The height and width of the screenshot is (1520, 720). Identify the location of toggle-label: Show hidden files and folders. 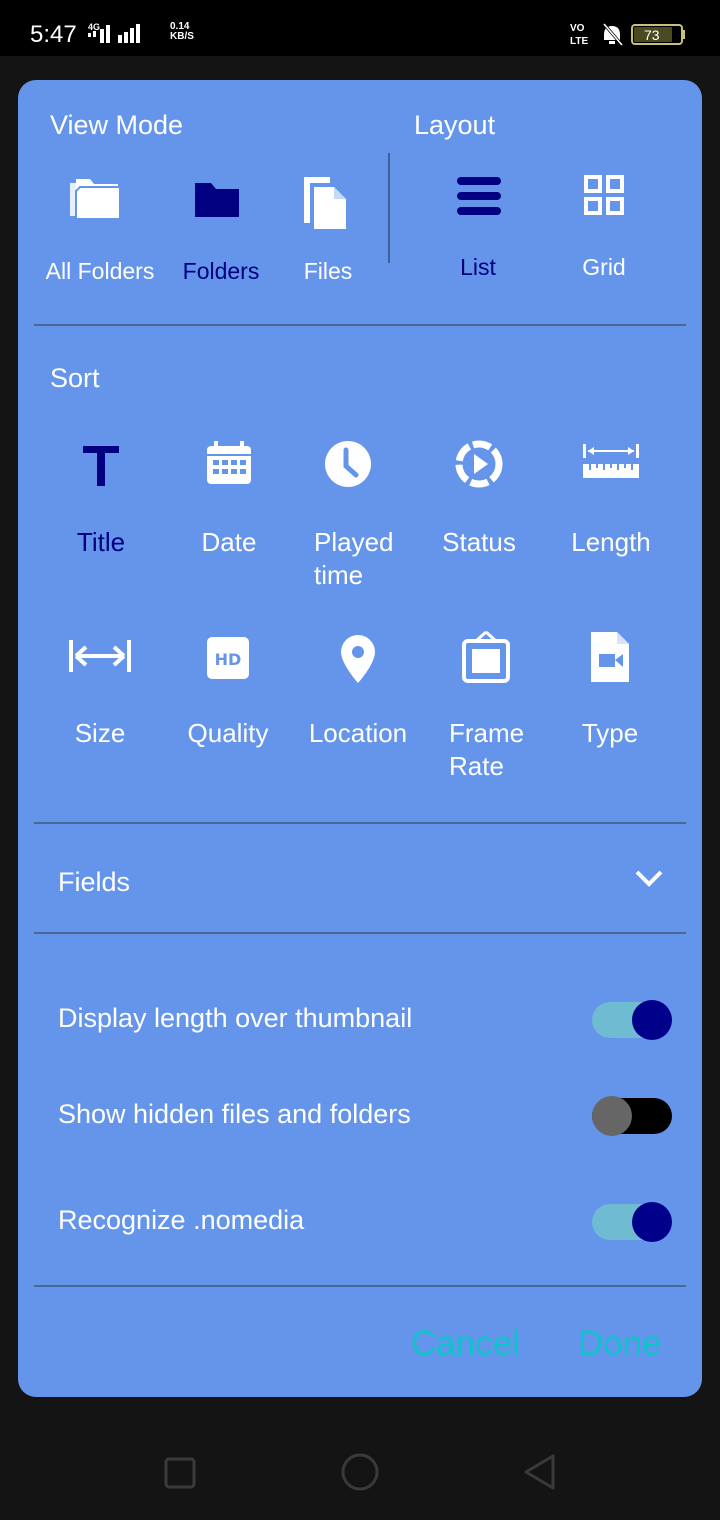
(234, 1114).